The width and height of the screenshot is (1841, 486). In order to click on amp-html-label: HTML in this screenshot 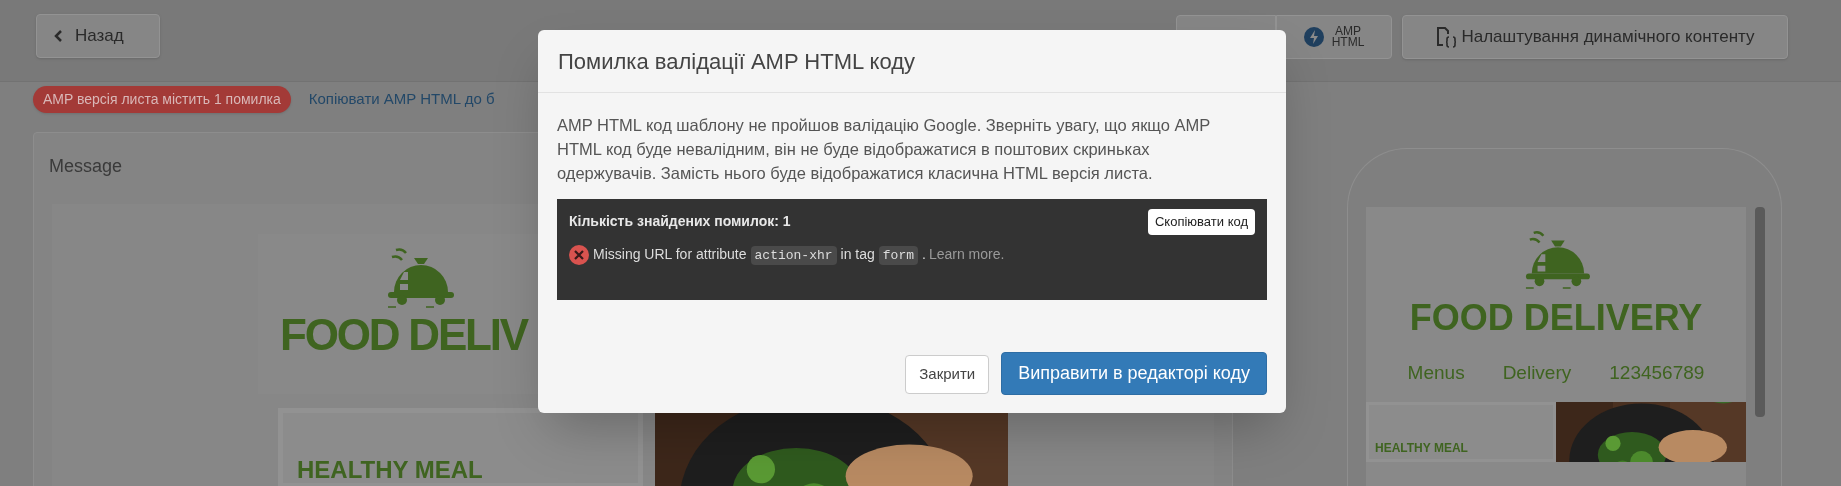, I will do `click(1348, 42)`.